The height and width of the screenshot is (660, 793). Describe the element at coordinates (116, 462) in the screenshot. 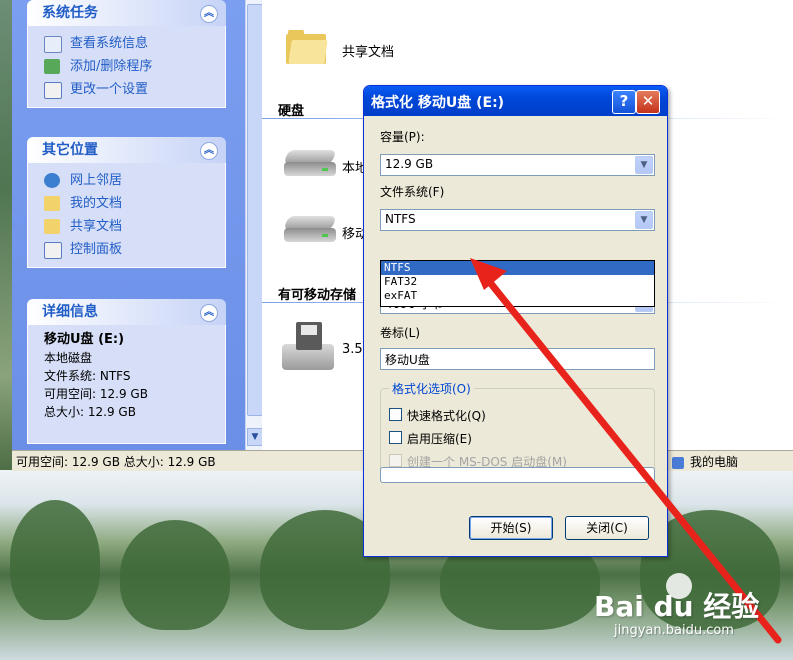

I see `status-space-text: 可用空间: 12.9 GB 总大小: 12.9 GB` at that location.